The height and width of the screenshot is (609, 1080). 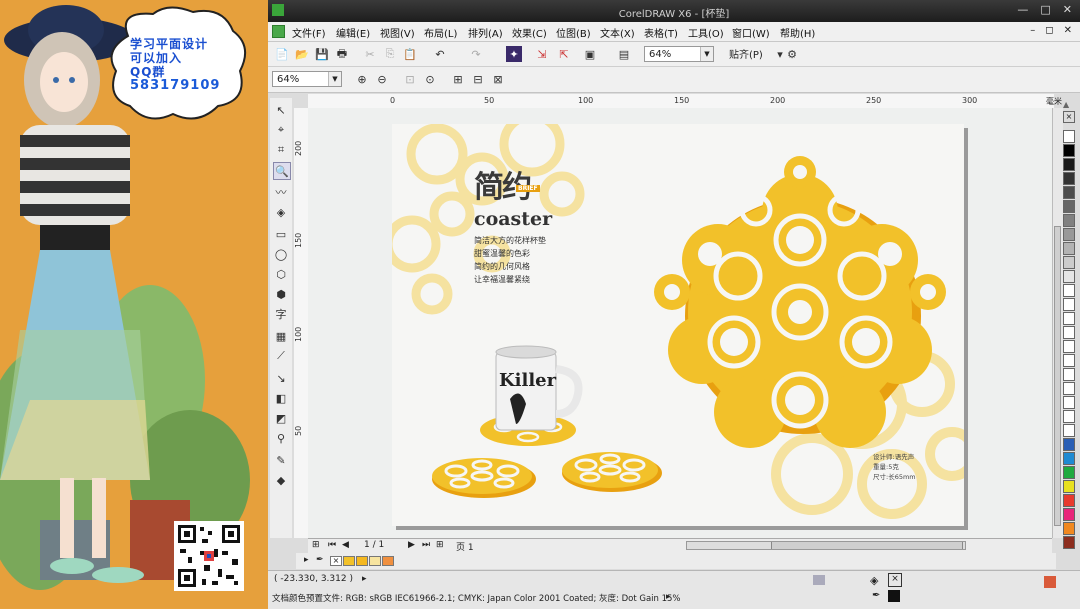 I want to click on transparency-tool-icon: ◩, so click(x=281, y=418).